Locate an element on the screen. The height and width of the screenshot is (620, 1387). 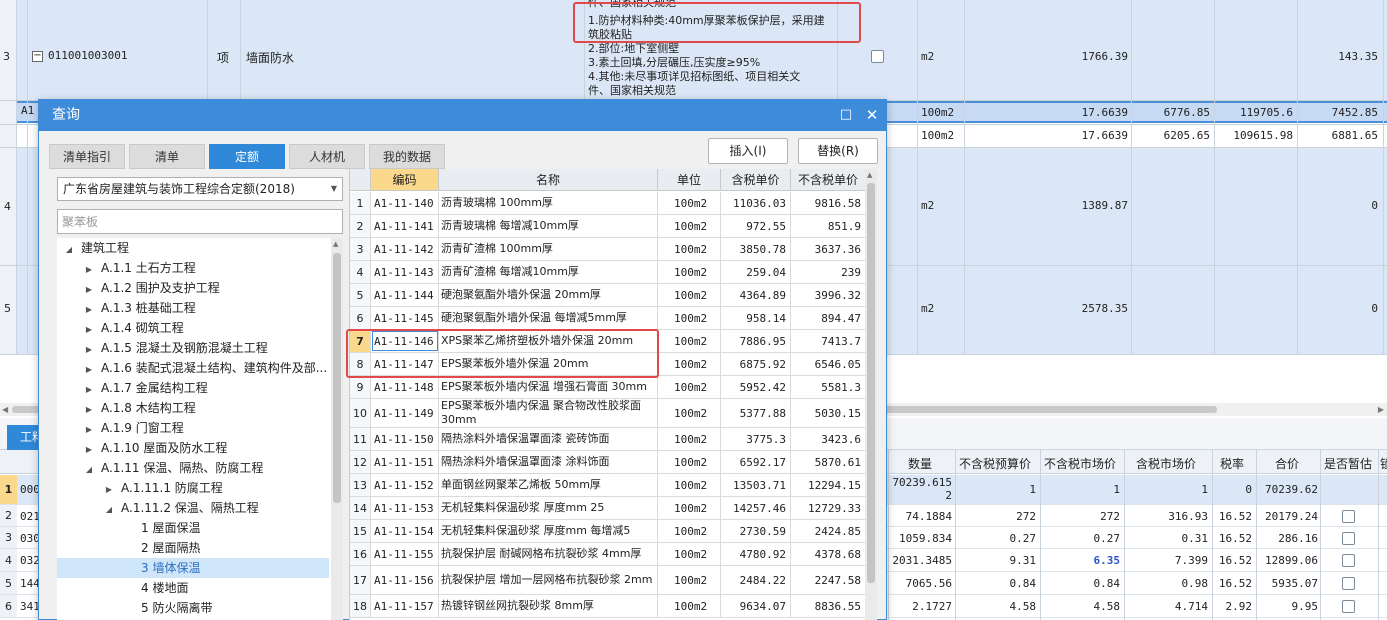
tree-node: ▶ A.1.2 围护及支护工程 is located at coordinates (193, 288).